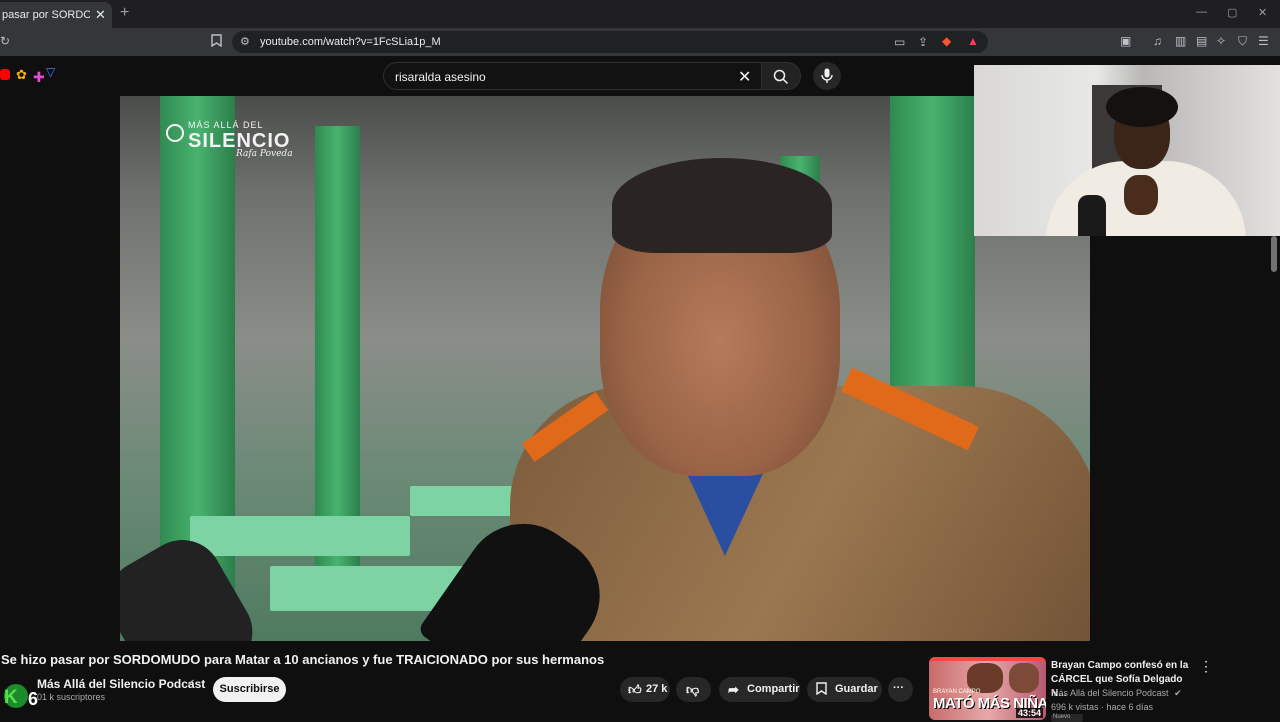 This screenshot has width=1280, height=722. Describe the element at coordinates (71, 697) in the screenshot. I see `subscriber-count: 01 k suscriptores` at that location.